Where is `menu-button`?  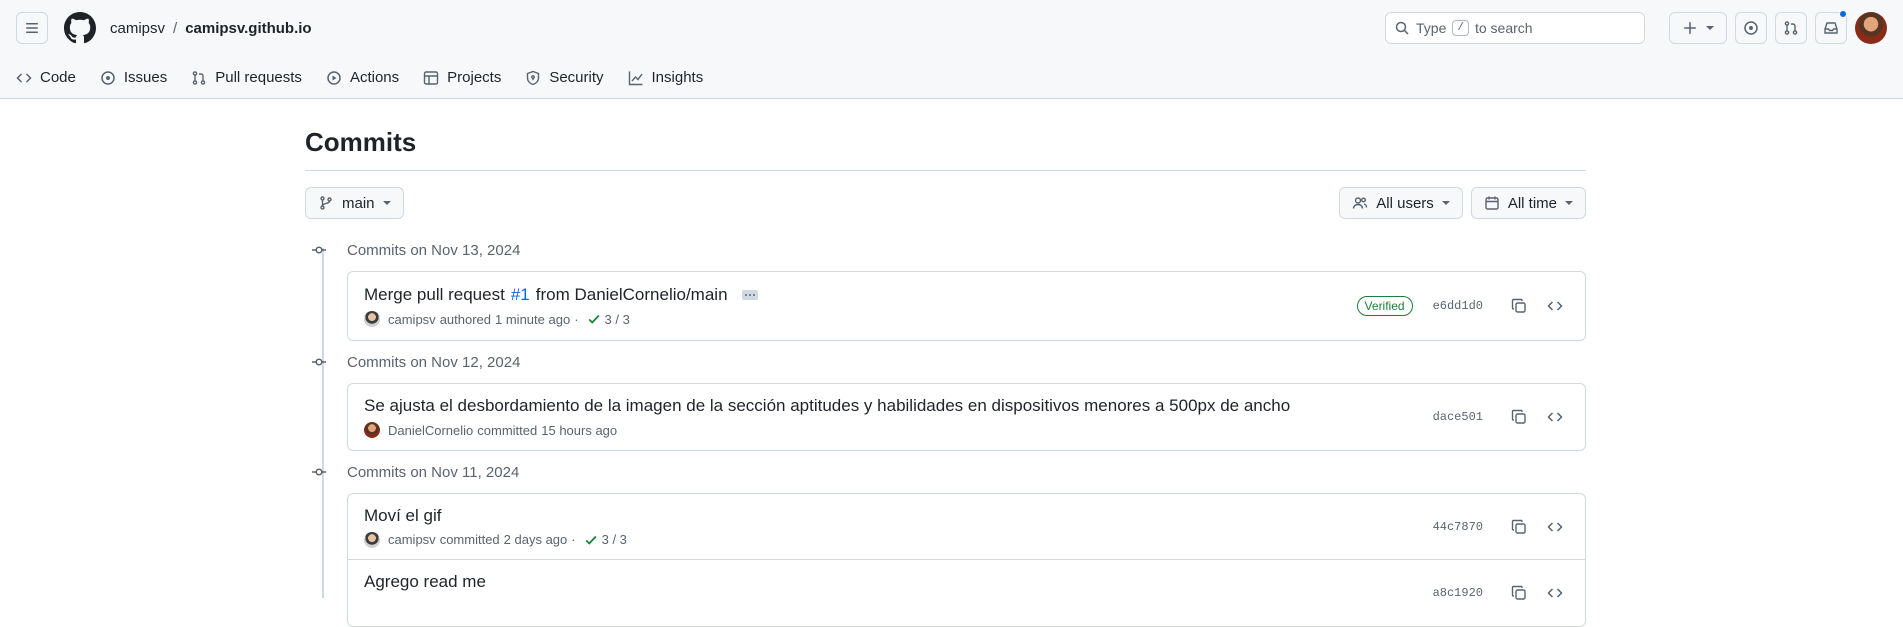 menu-button is located at coordinates (32, 28).